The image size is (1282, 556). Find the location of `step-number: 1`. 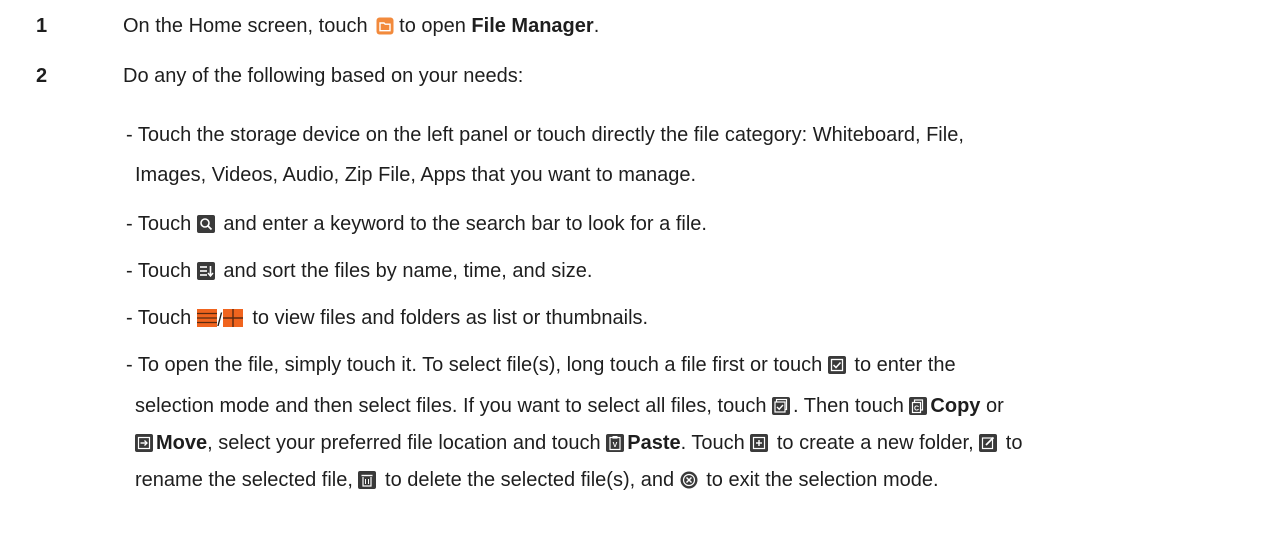

step-number: 1 is located at coordinates (42, 26).